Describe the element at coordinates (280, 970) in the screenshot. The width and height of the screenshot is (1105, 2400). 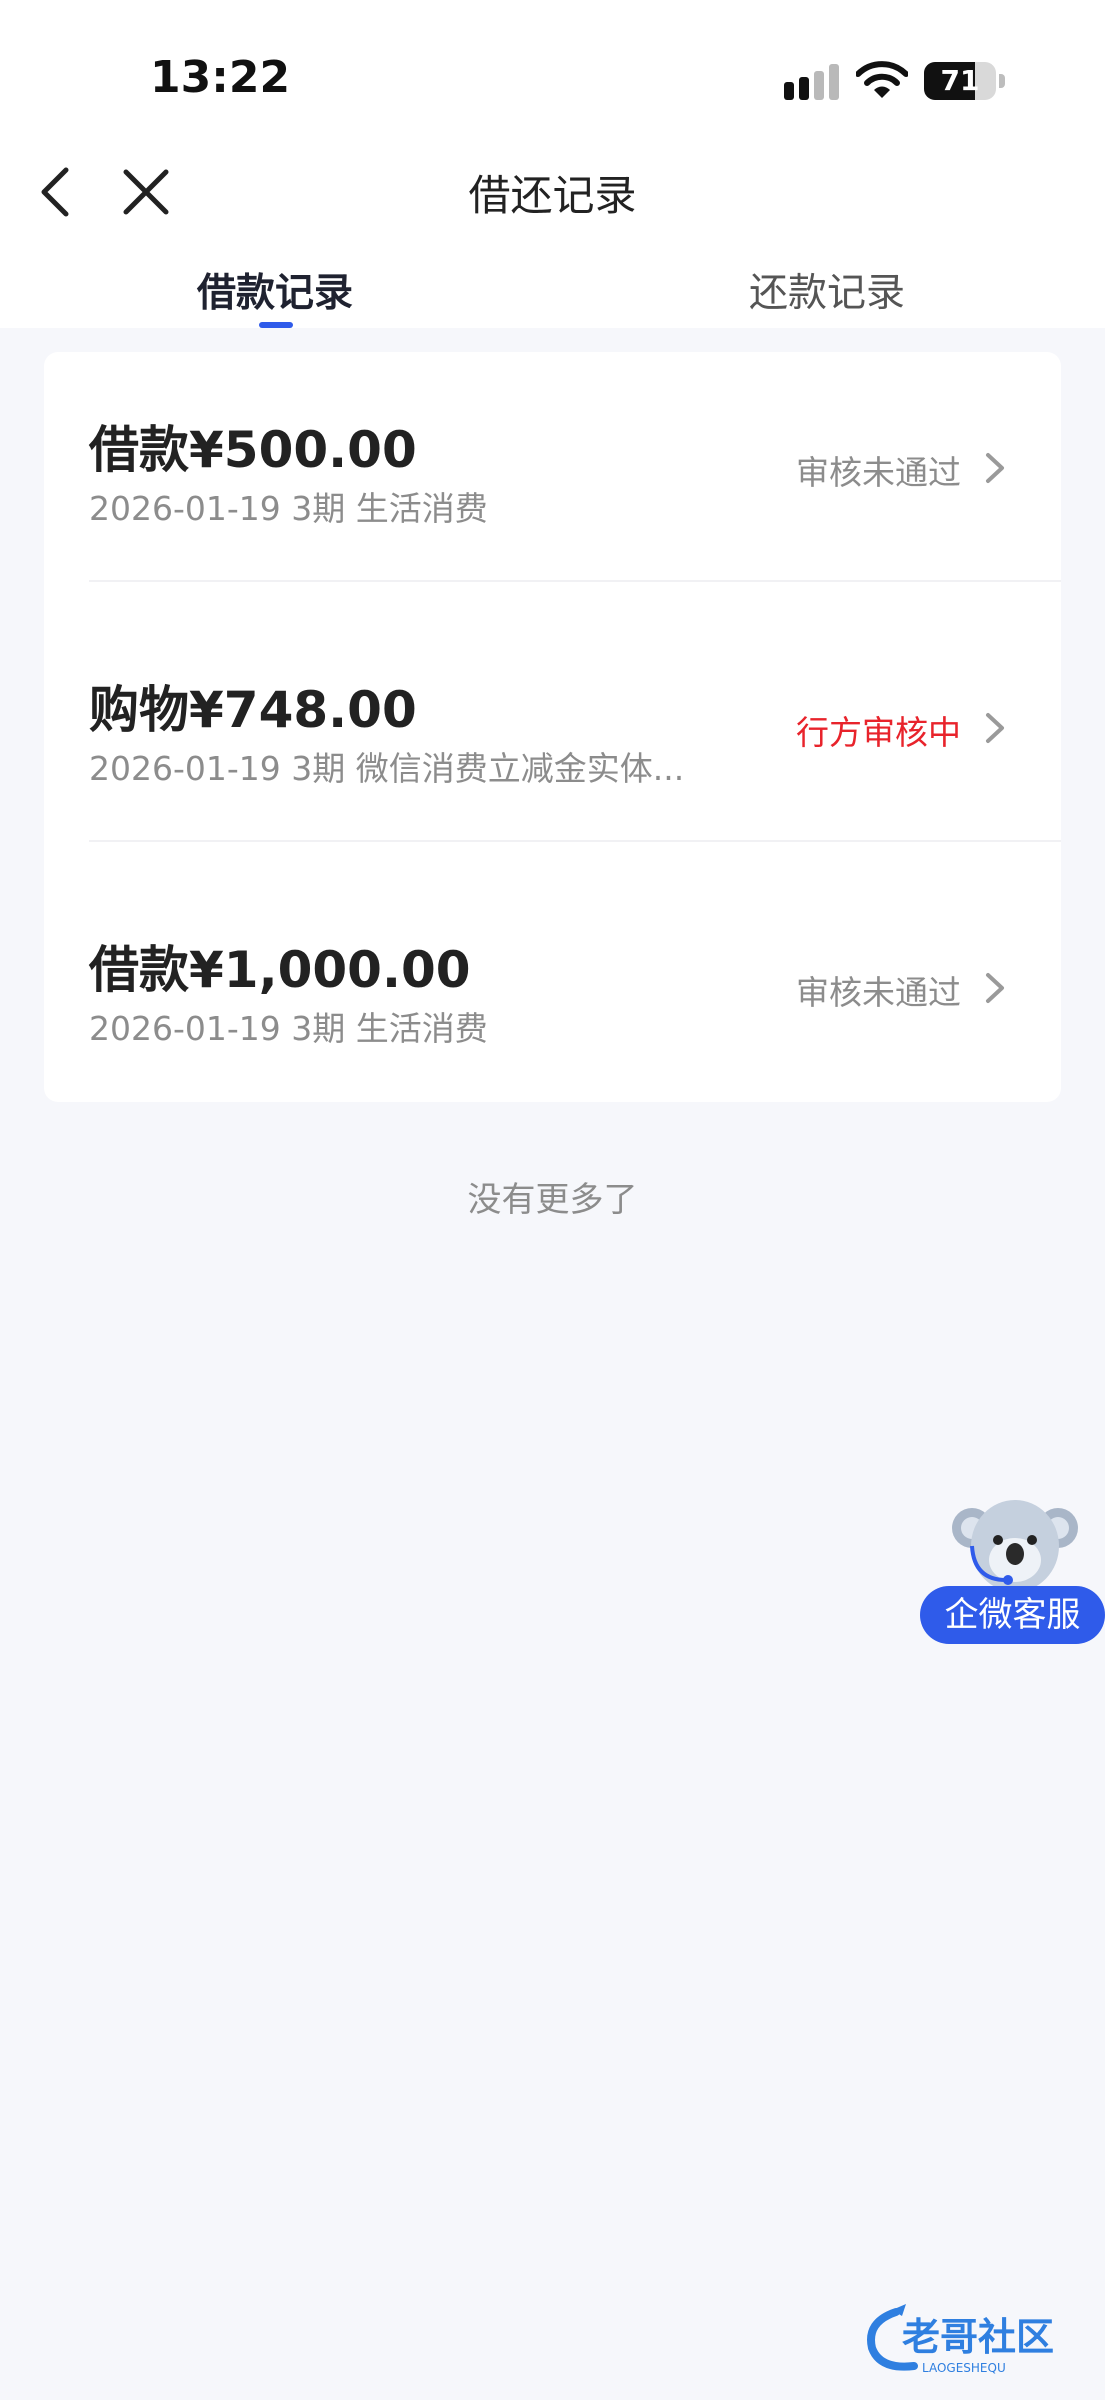
I see `record-amount: 借款¥1,000.00` at that location.